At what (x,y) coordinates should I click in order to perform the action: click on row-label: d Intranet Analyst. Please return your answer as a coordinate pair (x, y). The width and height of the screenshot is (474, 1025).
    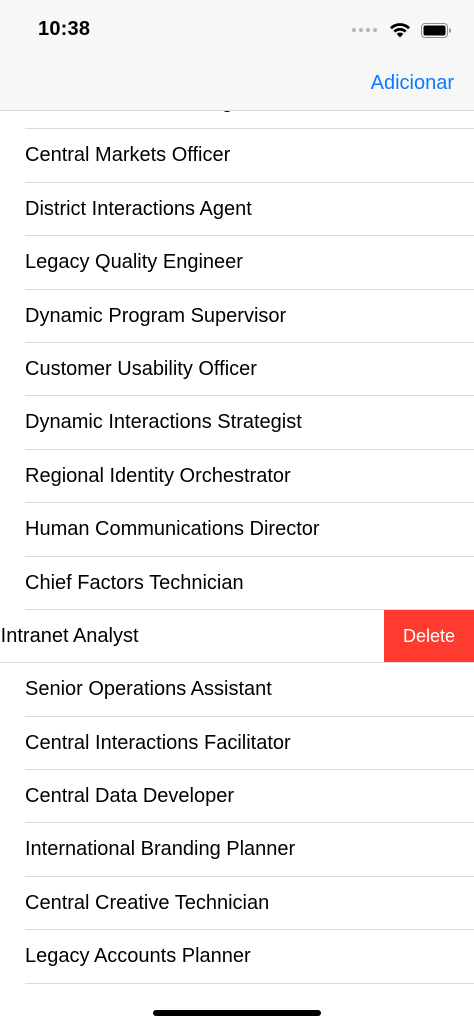
    Looking at the image, I should click on (69, 635).